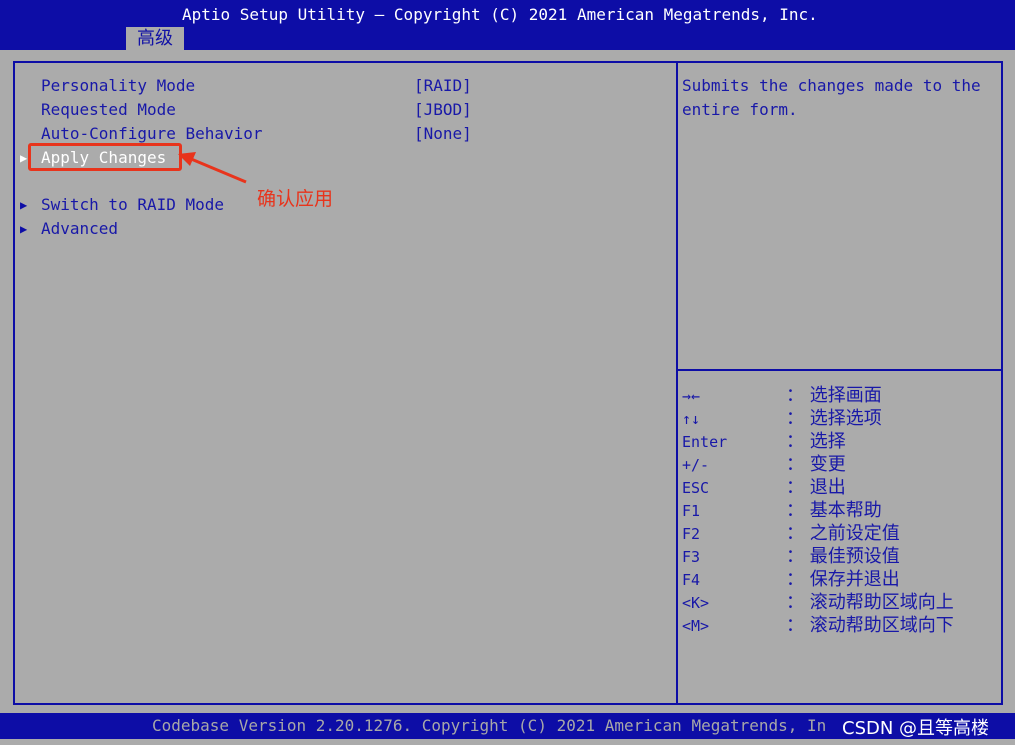  I want to click on panel-divider, so click(677, 383).